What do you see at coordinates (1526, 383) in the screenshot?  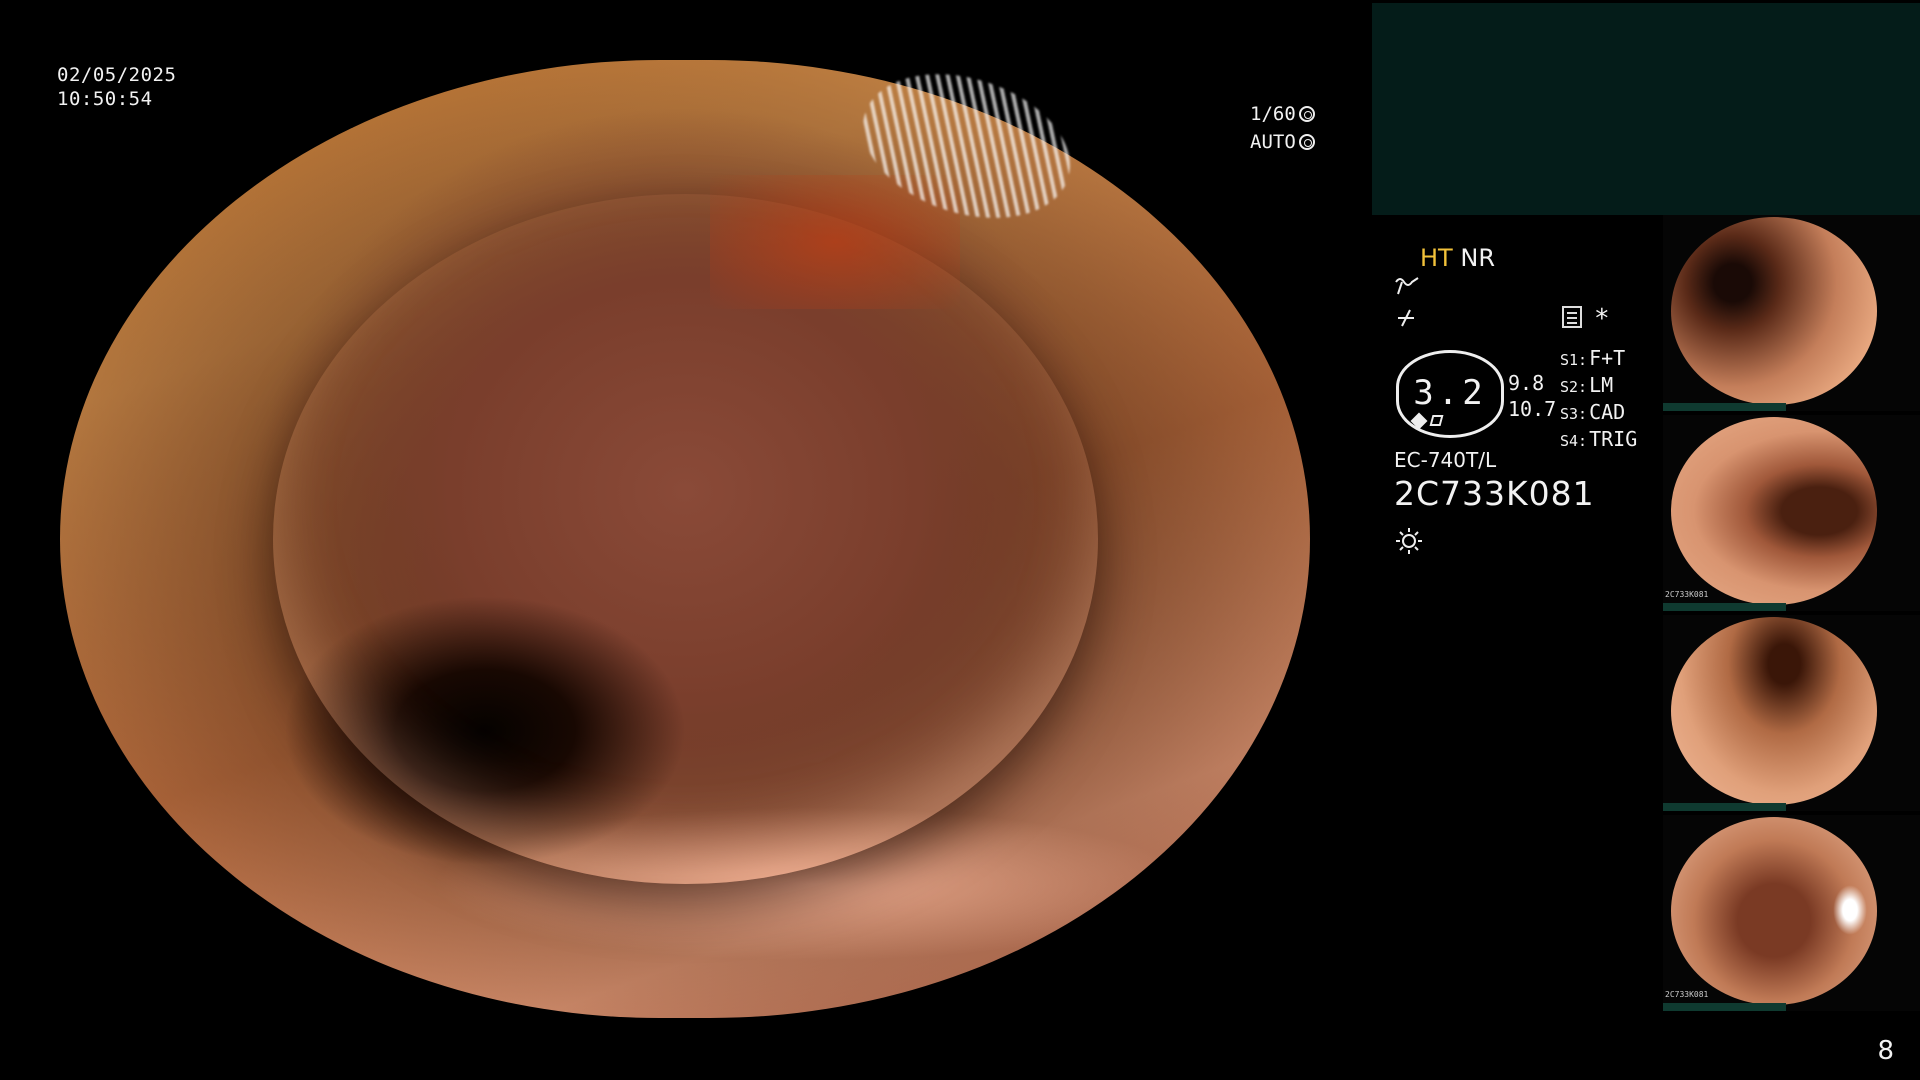 I see `zoom-a: 9.8` at bounding box center [1526, 383].